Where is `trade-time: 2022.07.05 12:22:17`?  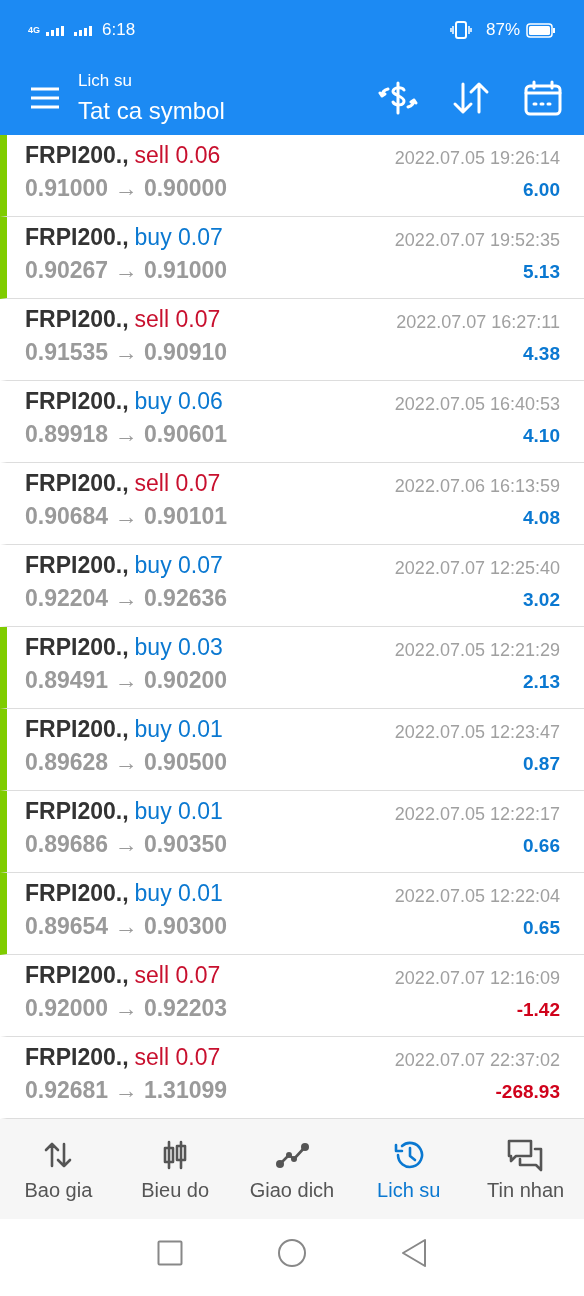
trade-time: 2022.07.05 12:22:17 is located at coordinates (477, 814).